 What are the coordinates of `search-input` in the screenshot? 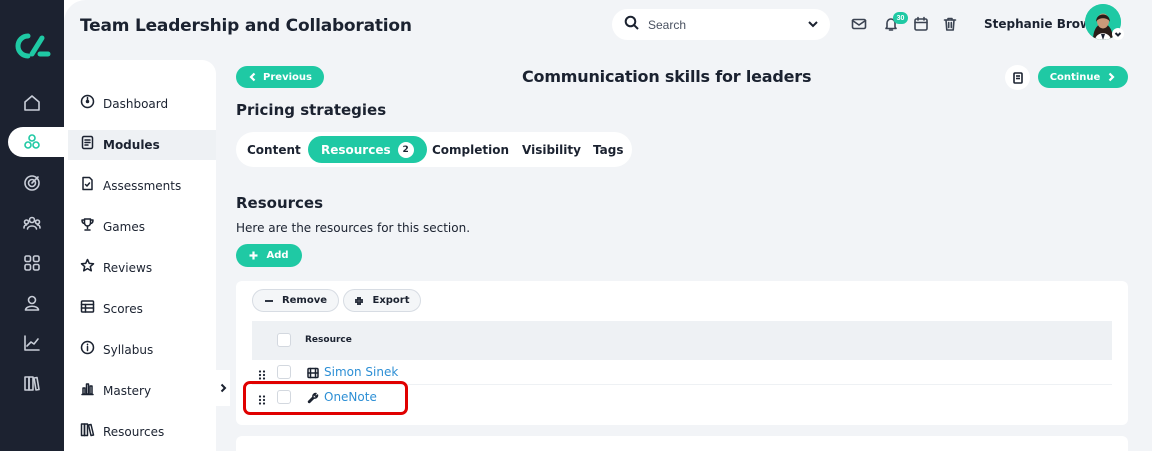 It's located at (723, 24).